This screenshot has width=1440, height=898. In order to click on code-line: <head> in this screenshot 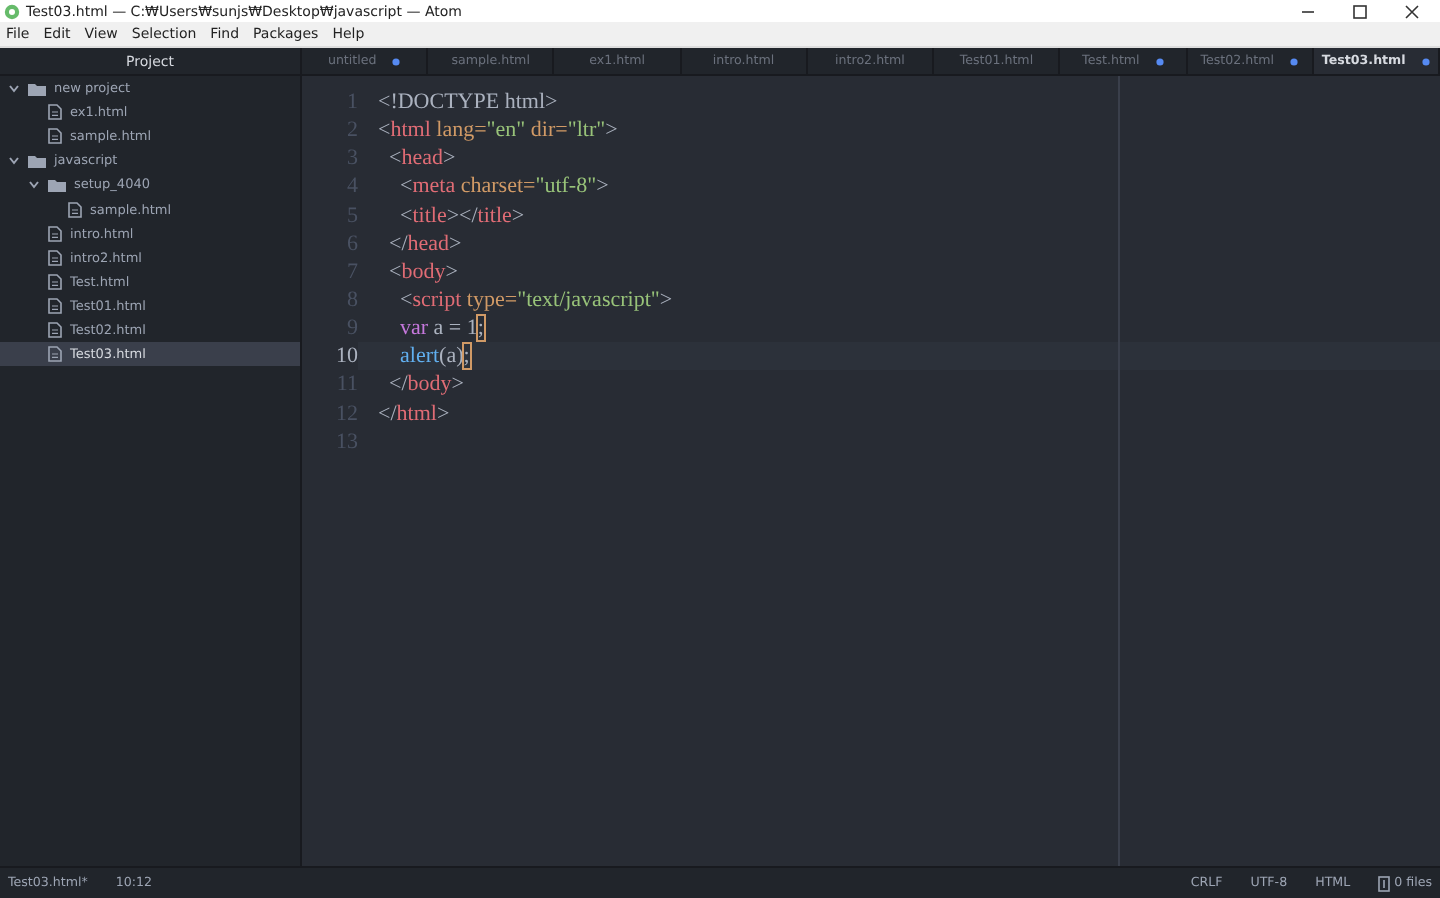, I will do `click(422, 158)`.